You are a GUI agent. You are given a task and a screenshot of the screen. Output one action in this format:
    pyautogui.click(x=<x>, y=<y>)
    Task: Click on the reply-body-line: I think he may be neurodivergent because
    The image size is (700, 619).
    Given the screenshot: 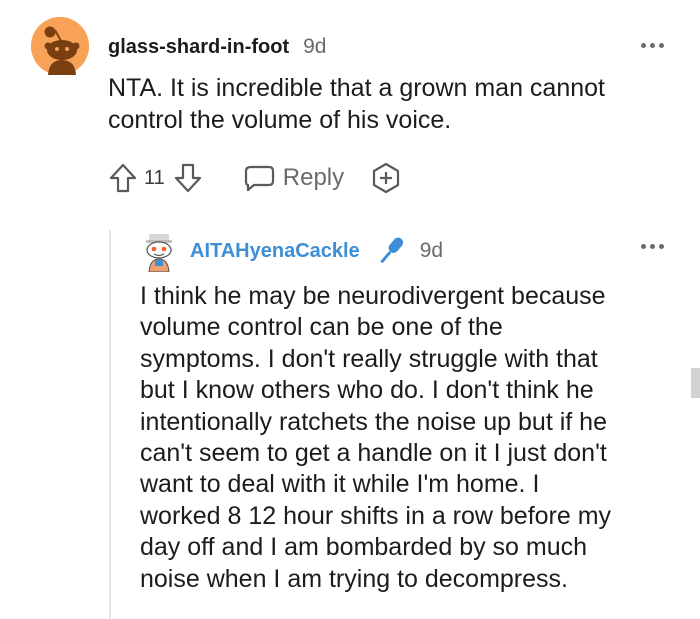 What is the action you would take?
    pyautogui.click(x=373, y=296)
    